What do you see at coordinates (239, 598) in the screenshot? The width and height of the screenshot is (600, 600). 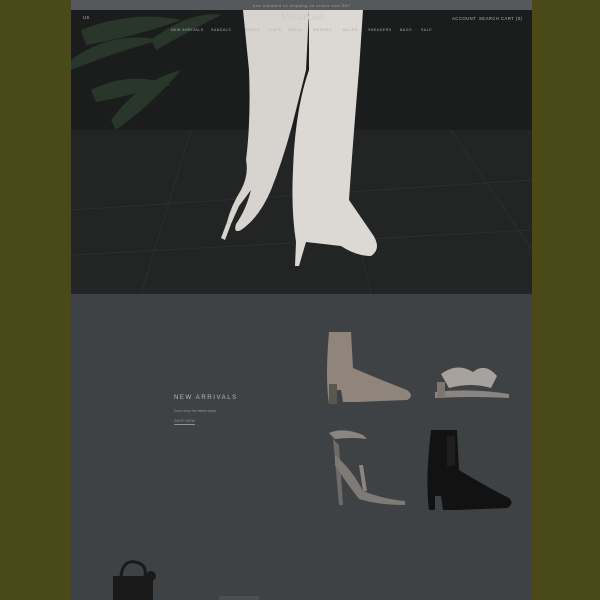 I see `partial-product-thumb` at bounding box center [239, 598].